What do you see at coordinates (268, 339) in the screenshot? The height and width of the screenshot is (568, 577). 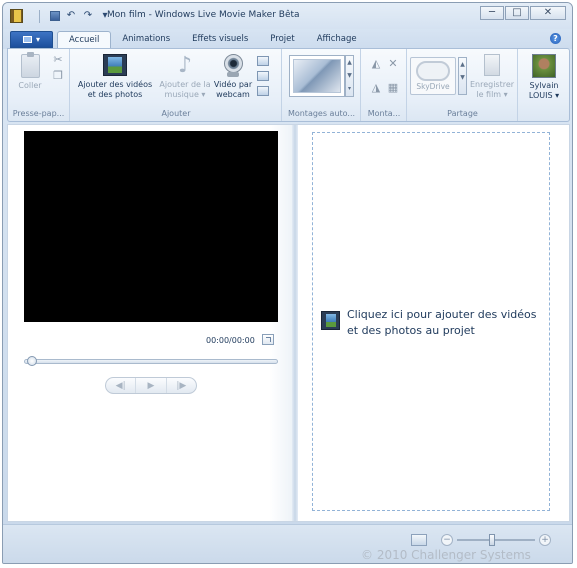 I see `fullscreen-icon` at bounding box center [268, 339].